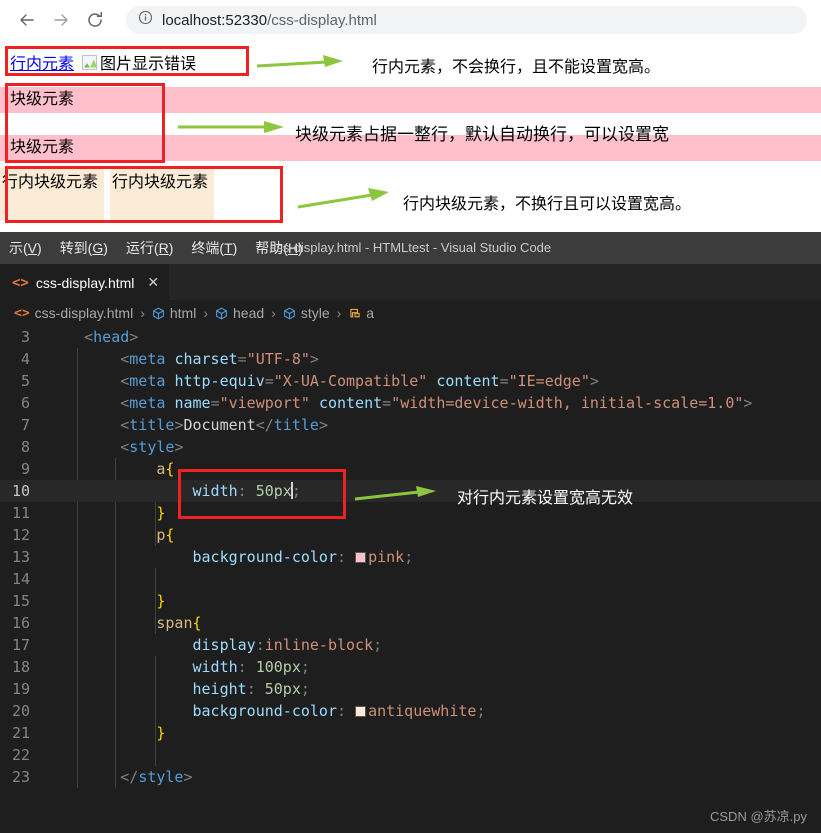 The width and height of the screenshot is (821, 833). I want to click on code-line: 8 <style>, so click(410, 447).